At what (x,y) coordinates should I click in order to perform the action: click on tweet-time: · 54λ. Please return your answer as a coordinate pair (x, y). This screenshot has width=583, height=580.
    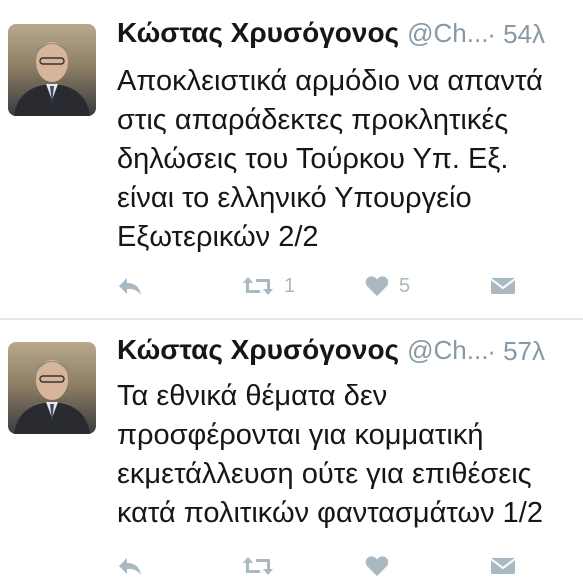
    Looking at the image, I should click on (516, 34).